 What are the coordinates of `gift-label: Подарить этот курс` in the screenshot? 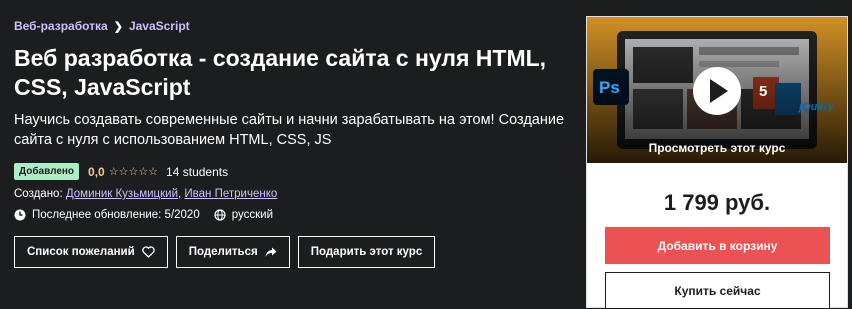 It's located at (366, 252).